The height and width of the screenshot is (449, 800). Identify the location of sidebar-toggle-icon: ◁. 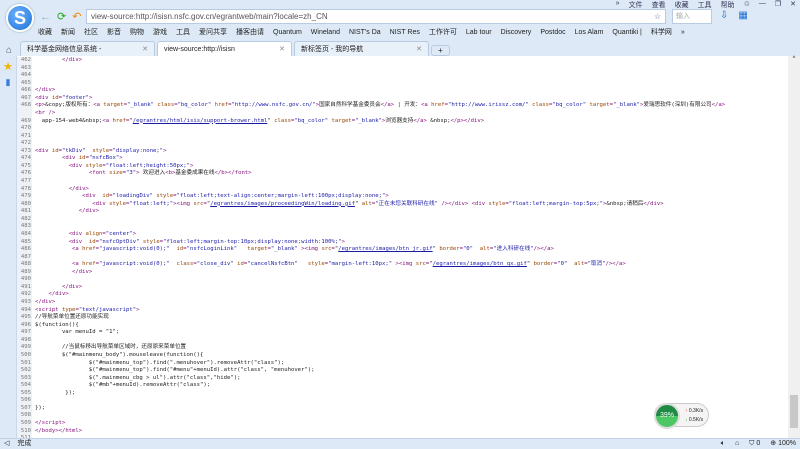
(6, 443).